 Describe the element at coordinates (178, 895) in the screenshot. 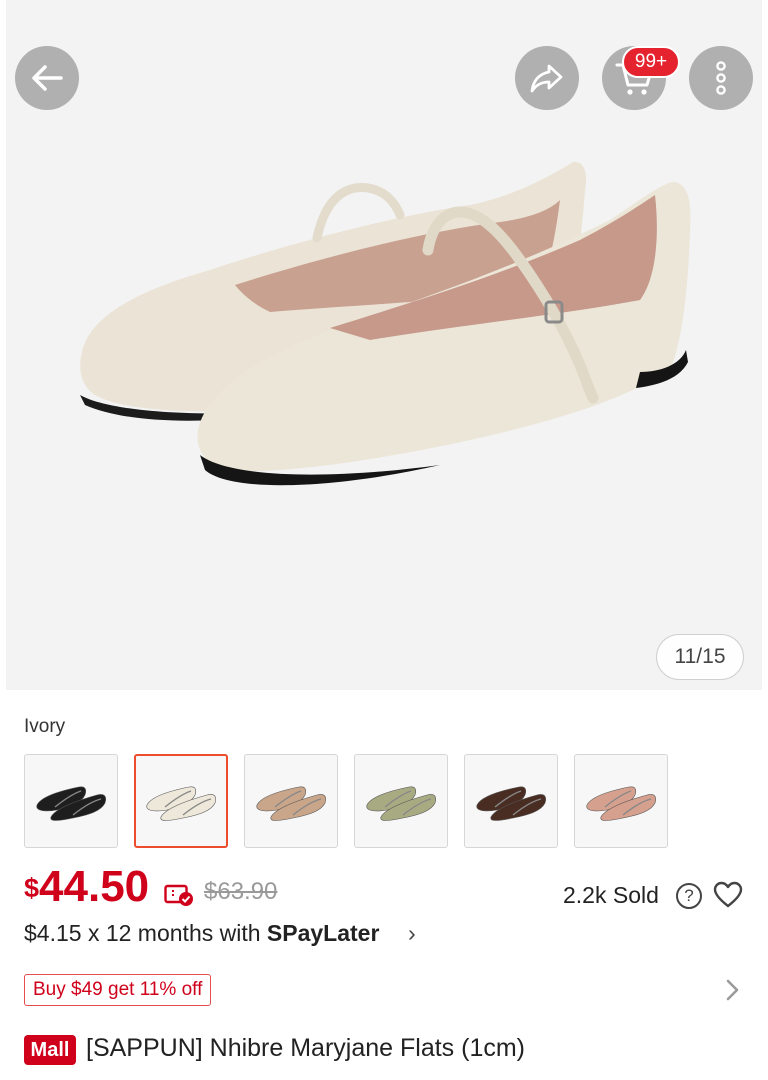

I see `voucher-icon` at that location.